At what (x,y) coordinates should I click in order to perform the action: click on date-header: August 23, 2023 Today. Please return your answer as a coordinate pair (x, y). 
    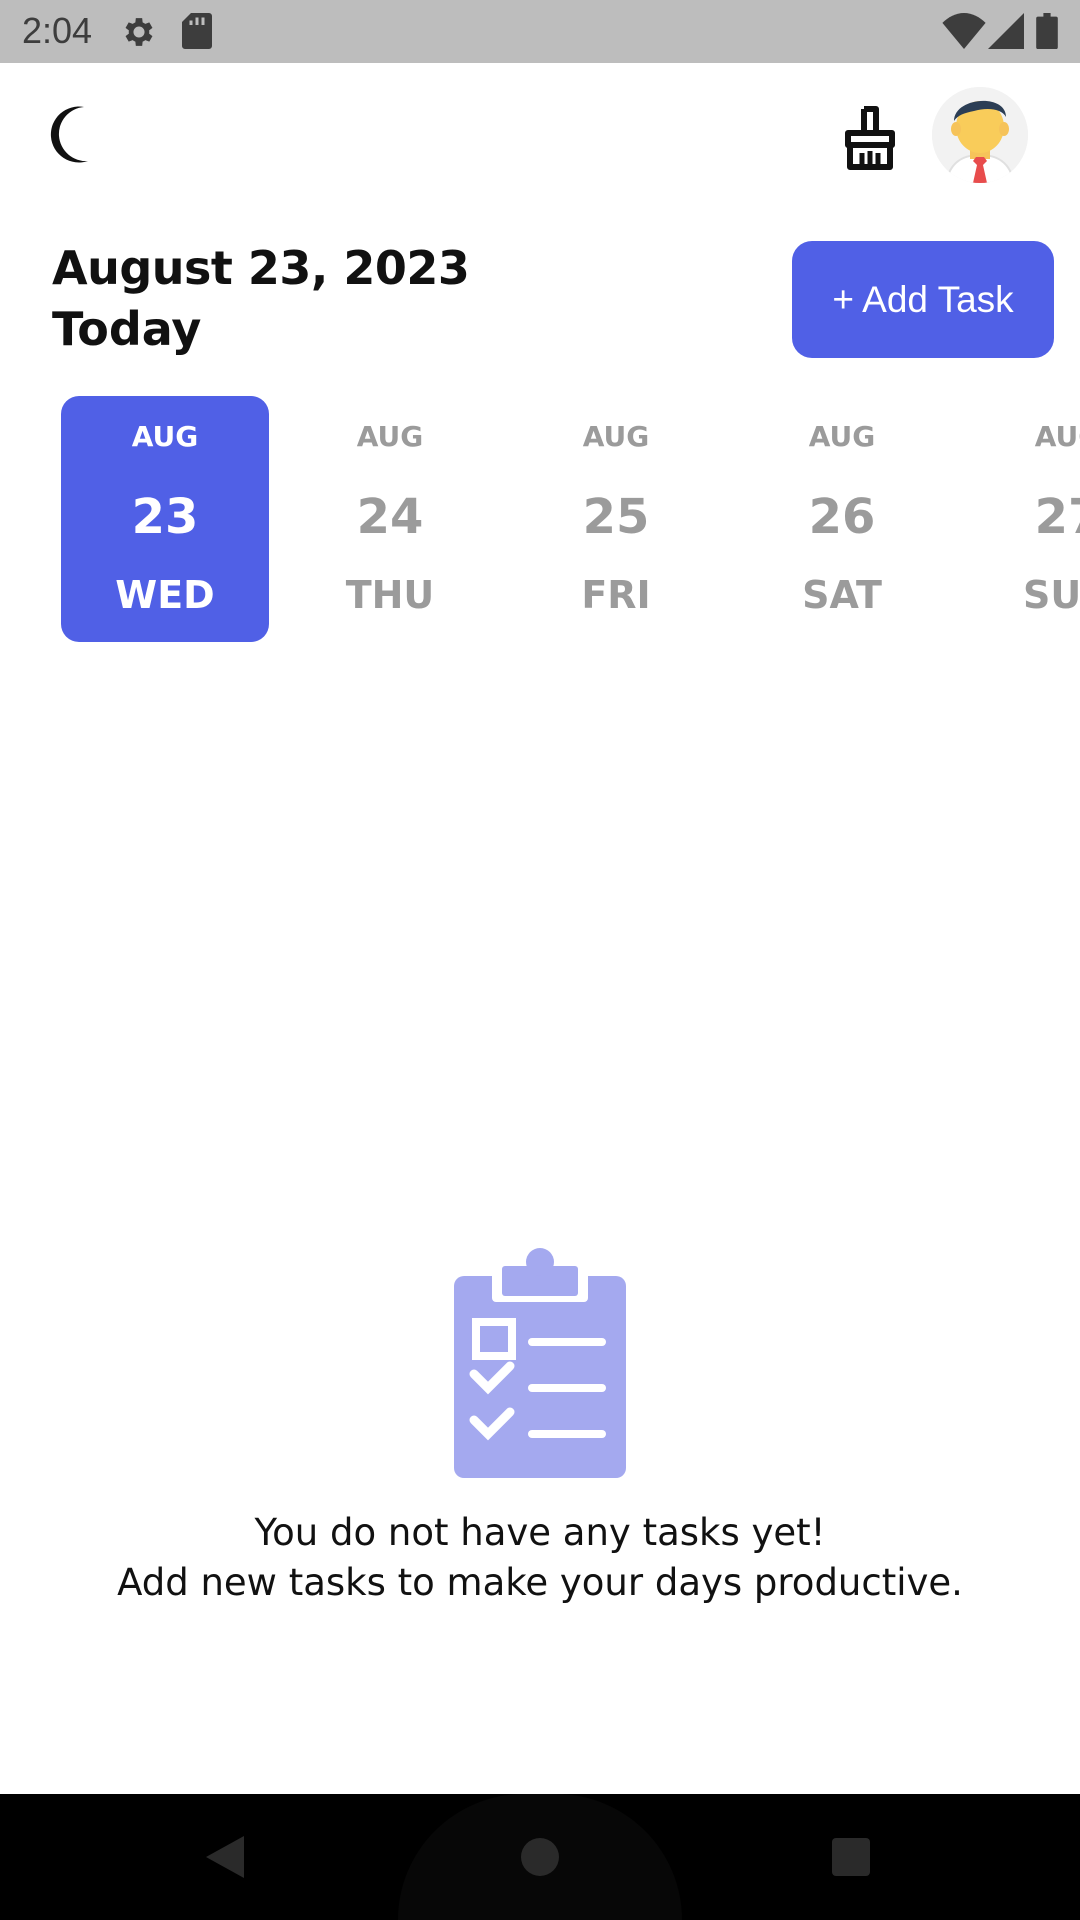
    Looking at the image, I should click on (261, 299).